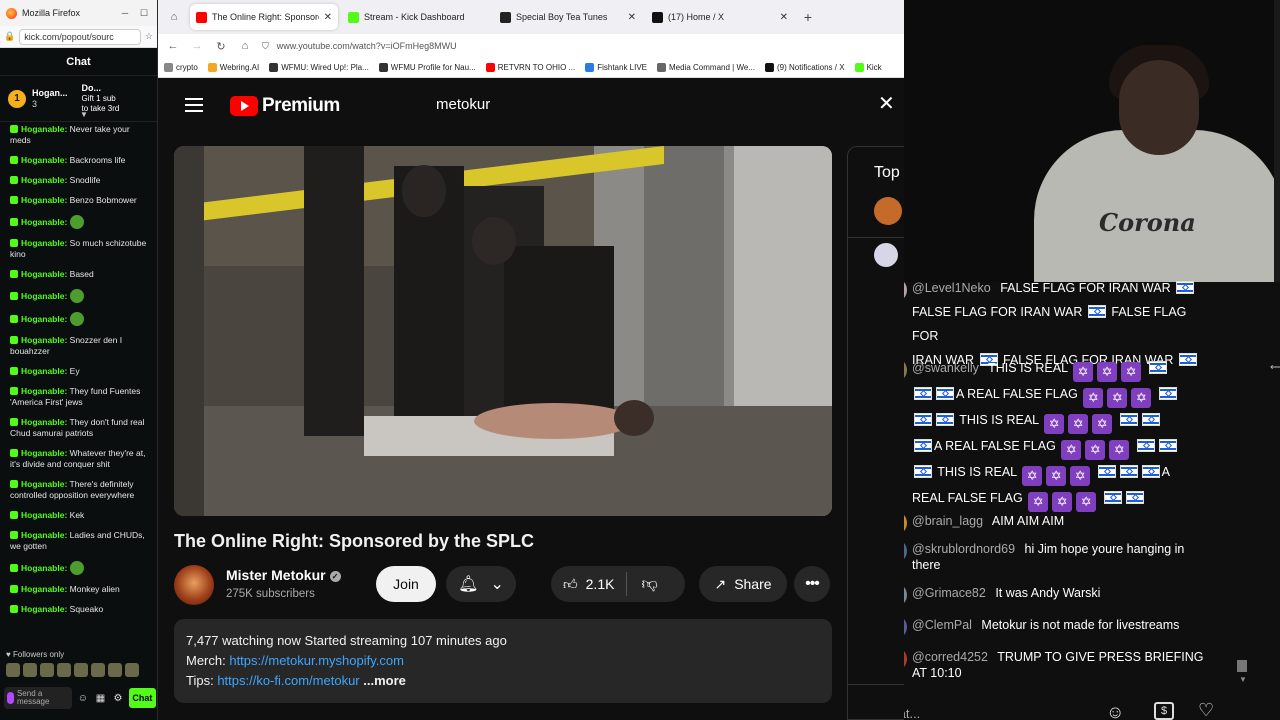 This screenshot has width=1280, height=720. What do you see at coordinates (384, 680) in the screenshot?
I see `show-more-button: ...more` at bounding box center [384, 680].